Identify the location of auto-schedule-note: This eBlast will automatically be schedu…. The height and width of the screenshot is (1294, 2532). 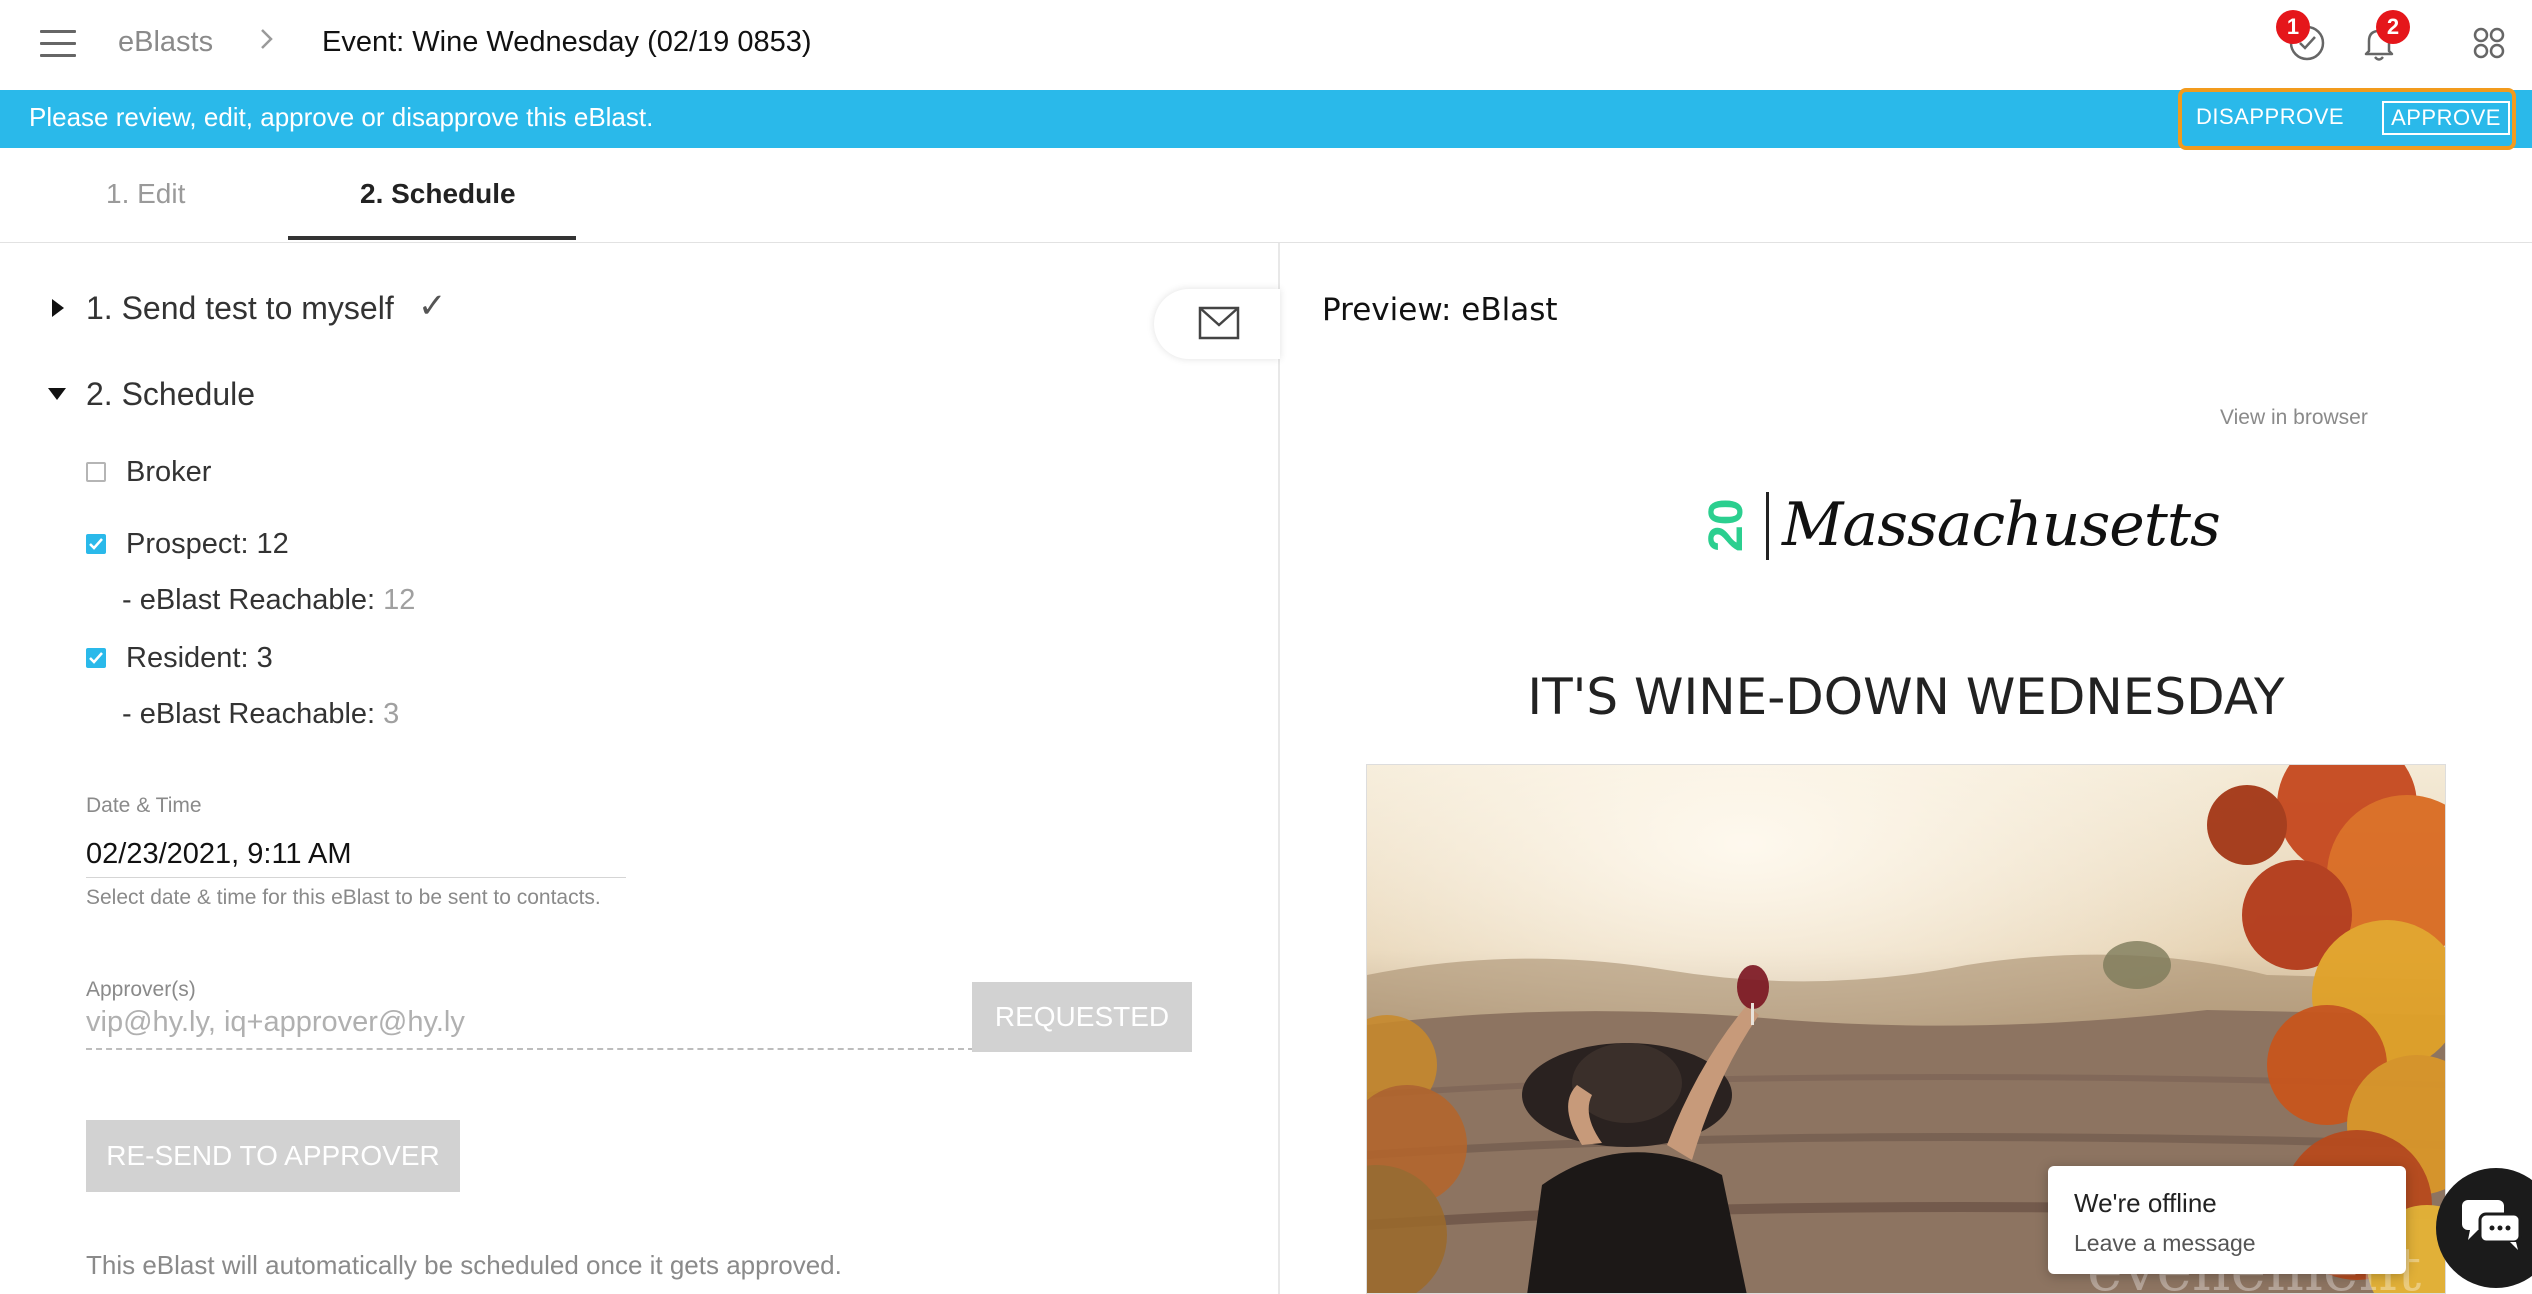
(464, 1265).